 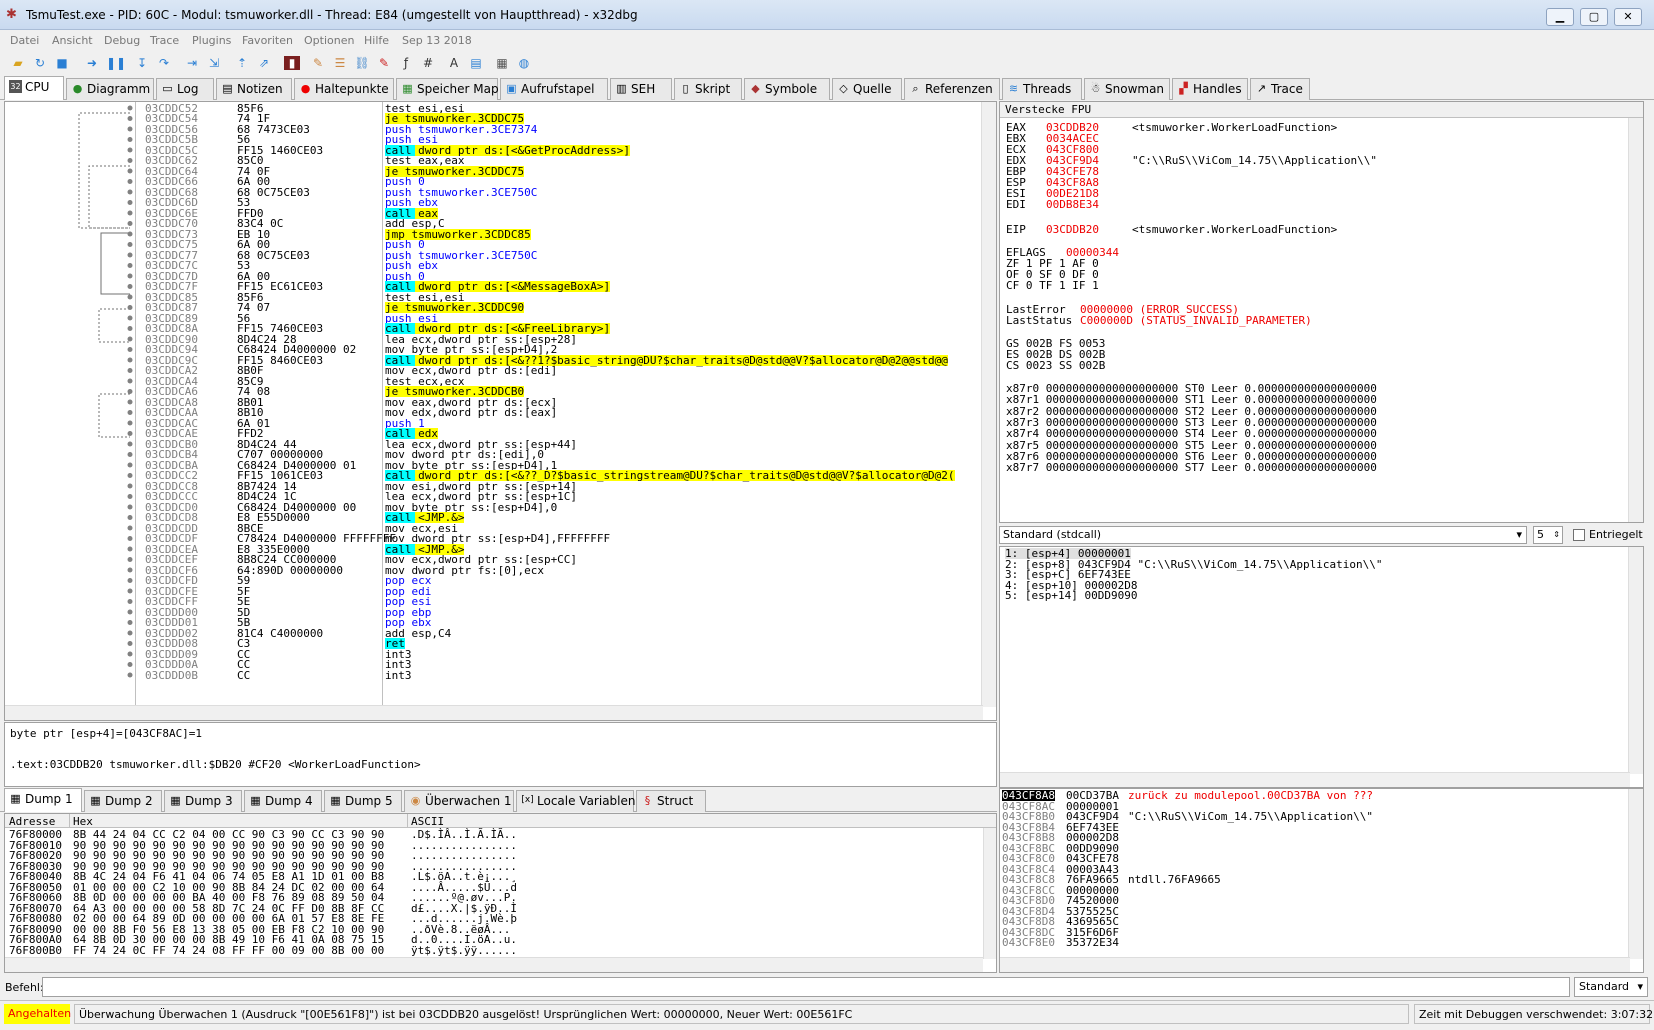 What do you see at coordinates (406, 63) in the screenshot?
I see `functions-icon: ƒ` at bounding box center [406, 63].